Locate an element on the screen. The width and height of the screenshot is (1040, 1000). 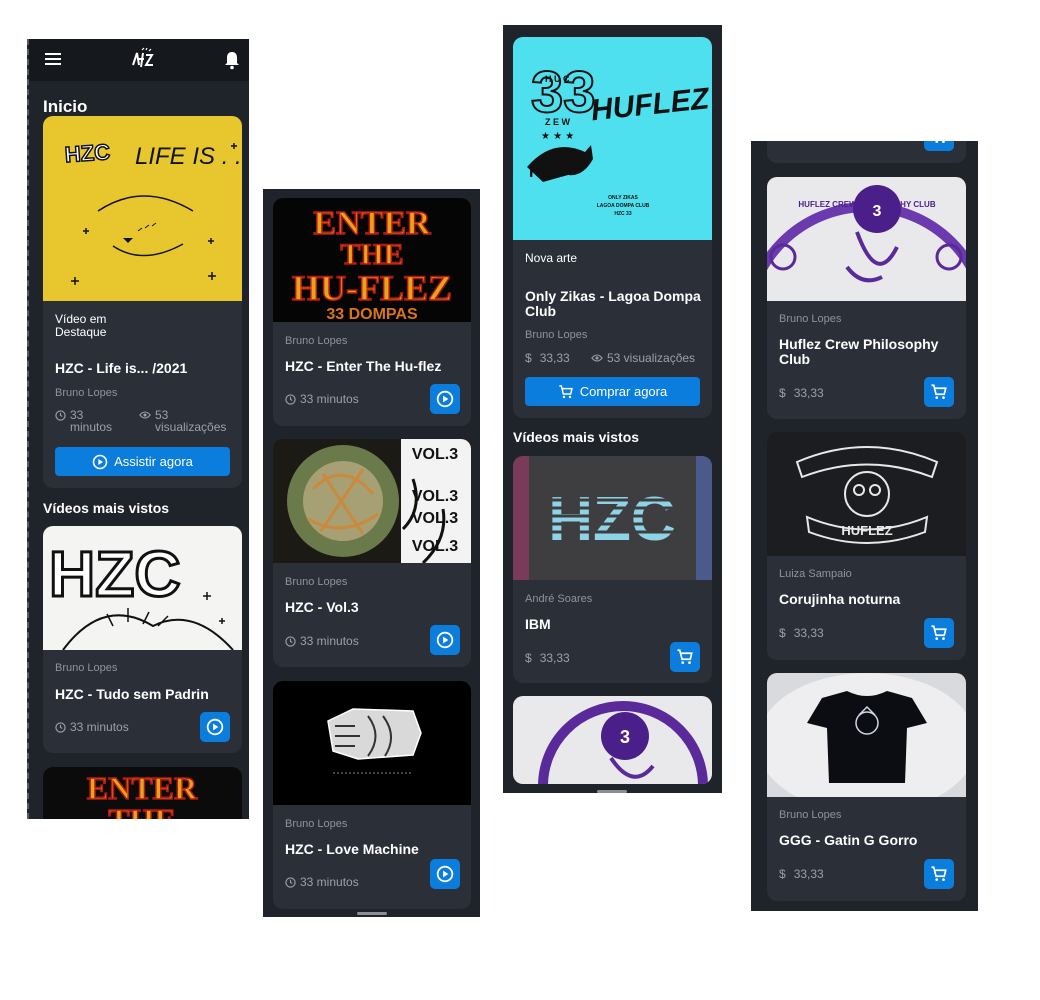
watch-now-label: Assistir agora is located at coordinates (153, 461).